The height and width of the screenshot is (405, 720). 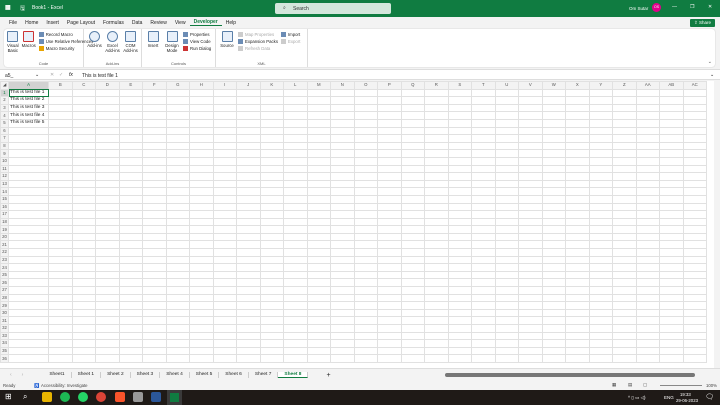 What do you see at coordinates (293, 375) in the screenshot?
I see `sheet-tab: Sheet 8` at bounding box center [293, 375].